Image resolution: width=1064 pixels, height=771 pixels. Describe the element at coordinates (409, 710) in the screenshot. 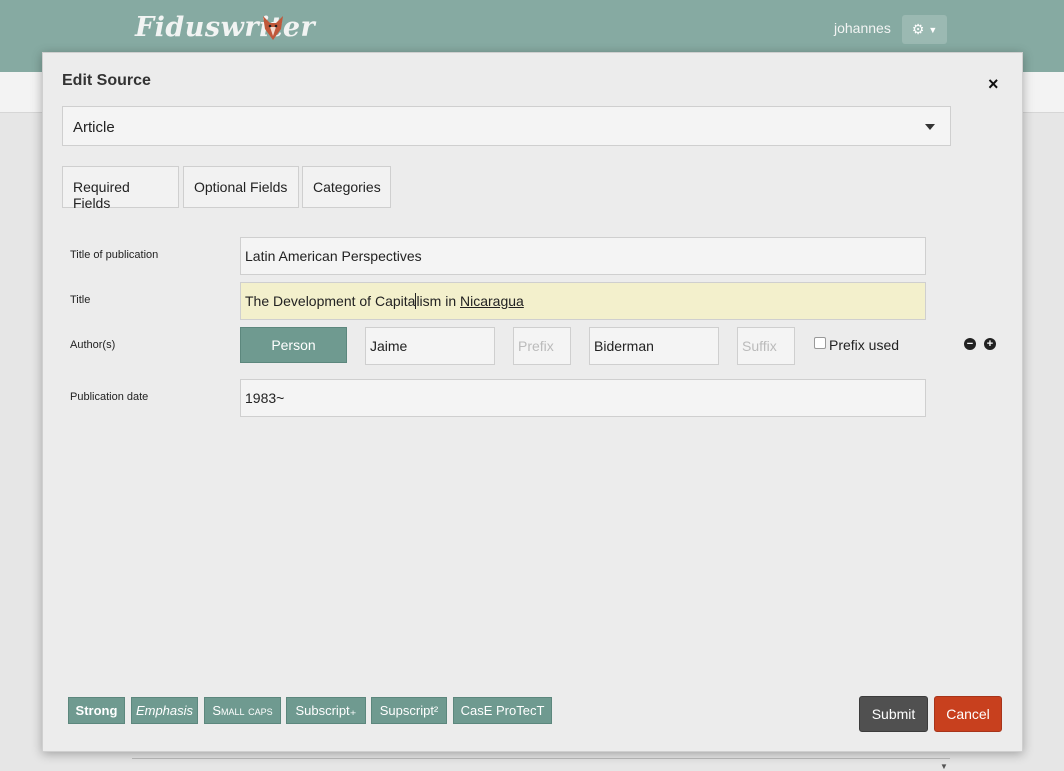

I see `supscript-button: Supscript²` at that location.